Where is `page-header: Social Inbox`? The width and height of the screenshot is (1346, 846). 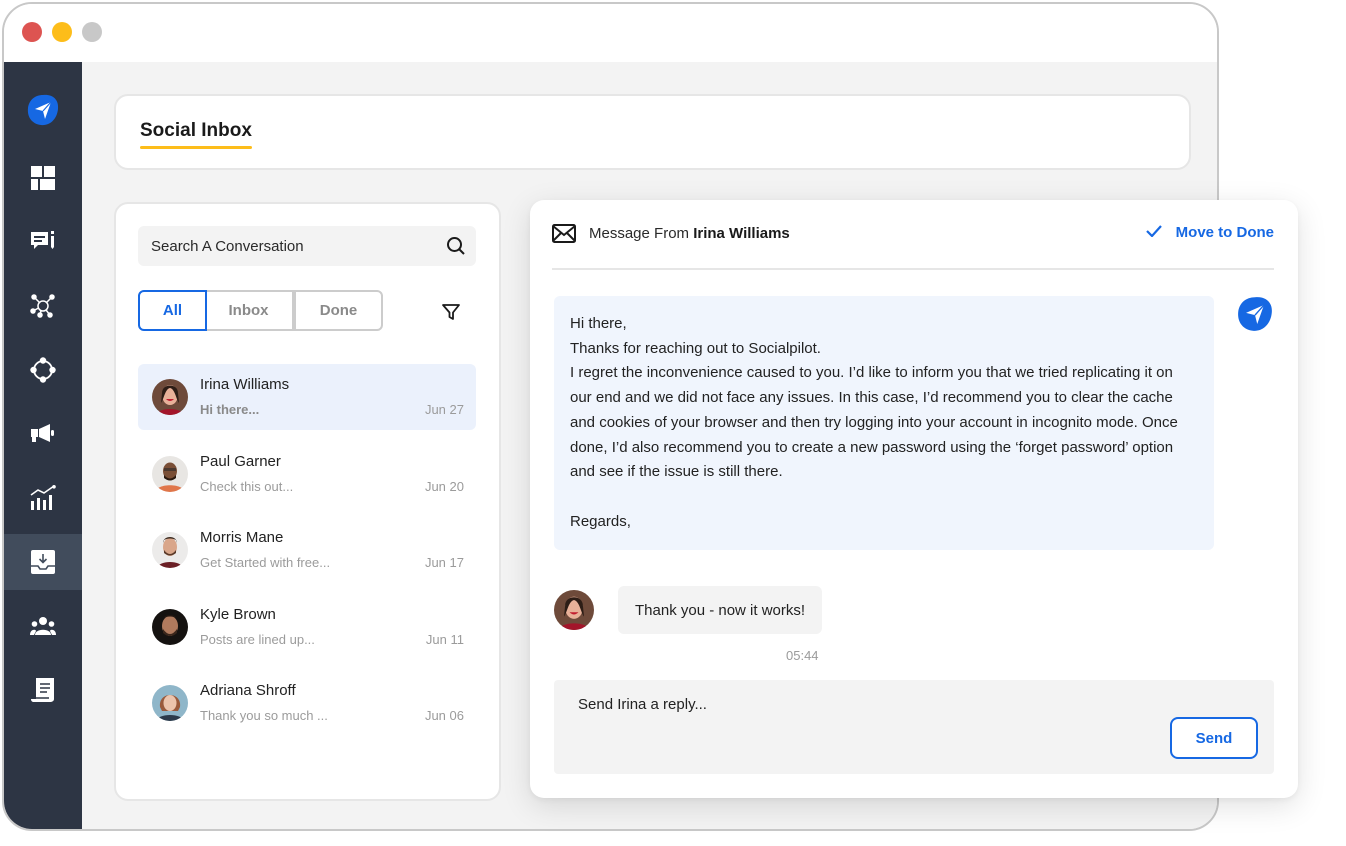 page-header: Social Inbox is located at coordinates (652, 132).